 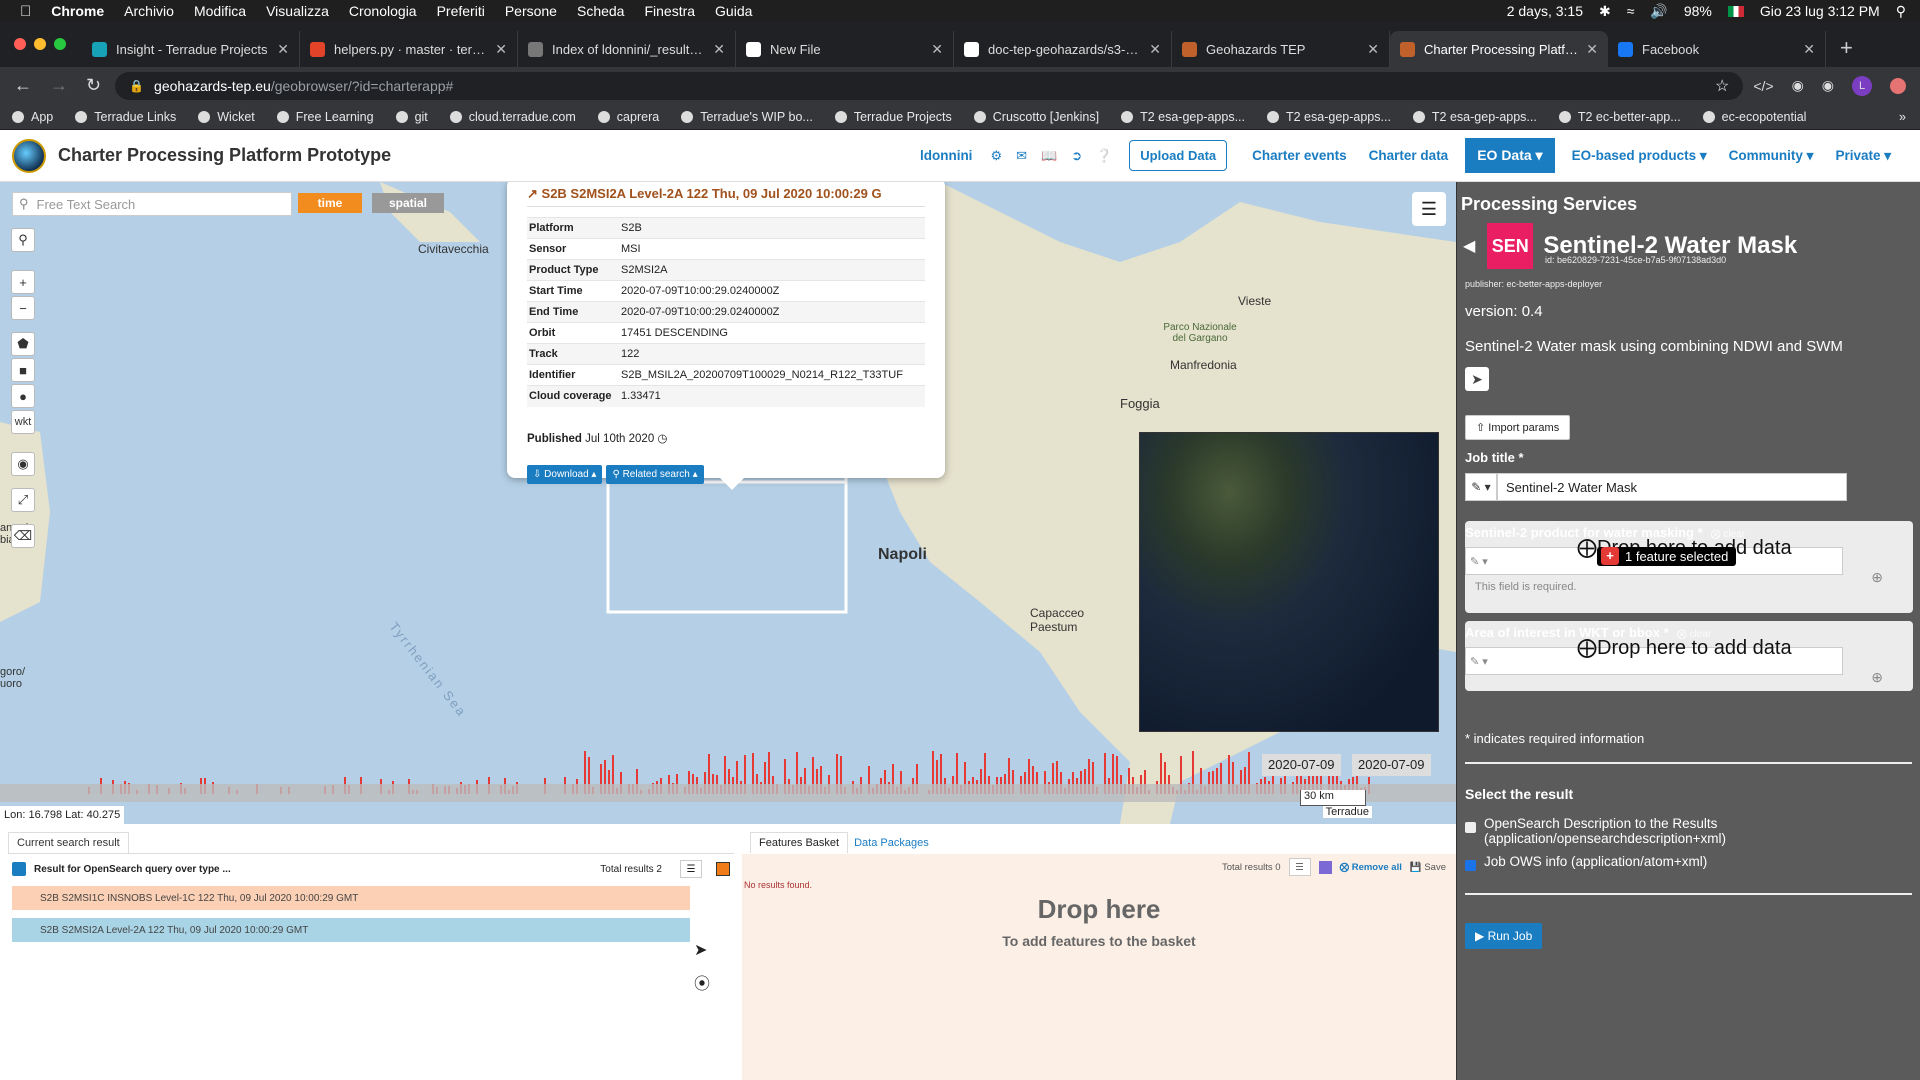 What do you see at coordinates (1862, 85) in the screenshot?
I see `profile-avatar: L` at bounding box center [1862, 85].